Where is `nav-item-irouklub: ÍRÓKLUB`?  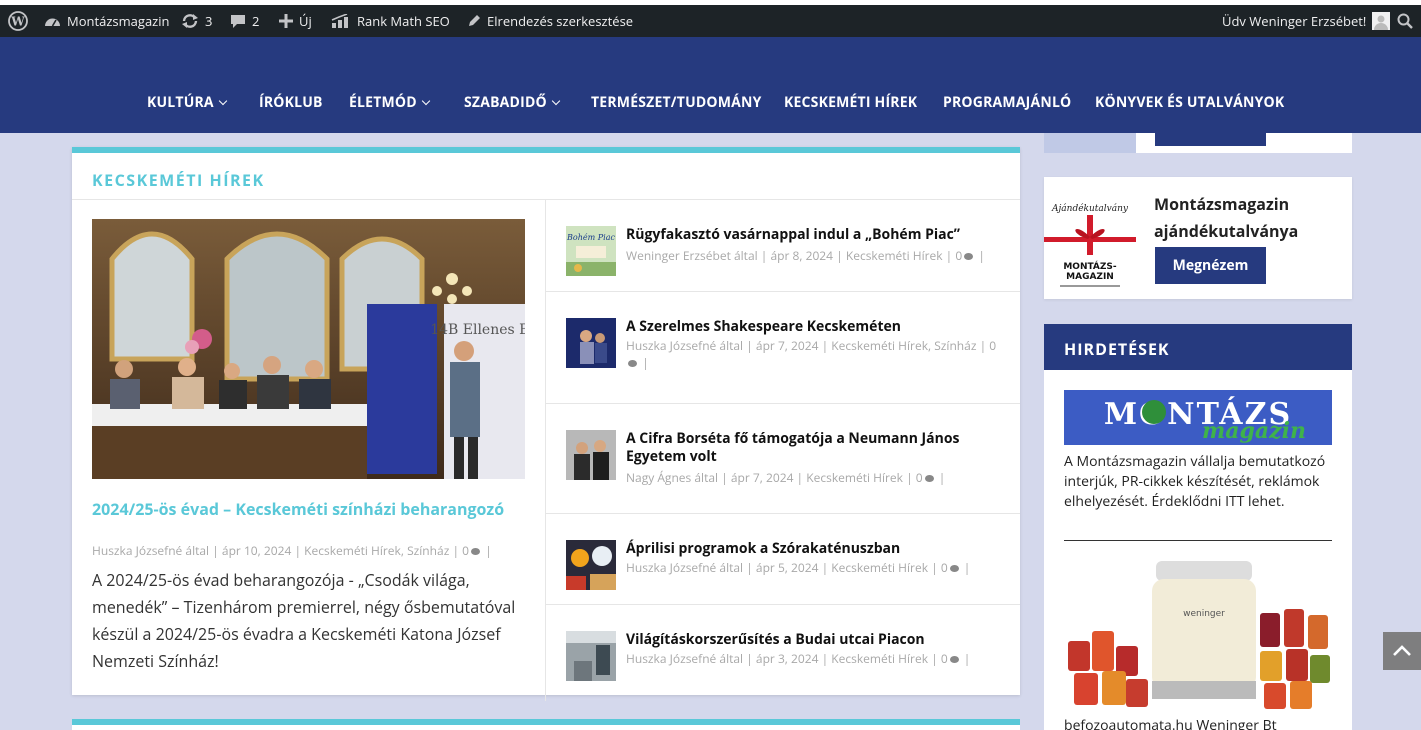 nav-item-irouklub: ÍRÓKLUB is located at coordinates (291, 102).